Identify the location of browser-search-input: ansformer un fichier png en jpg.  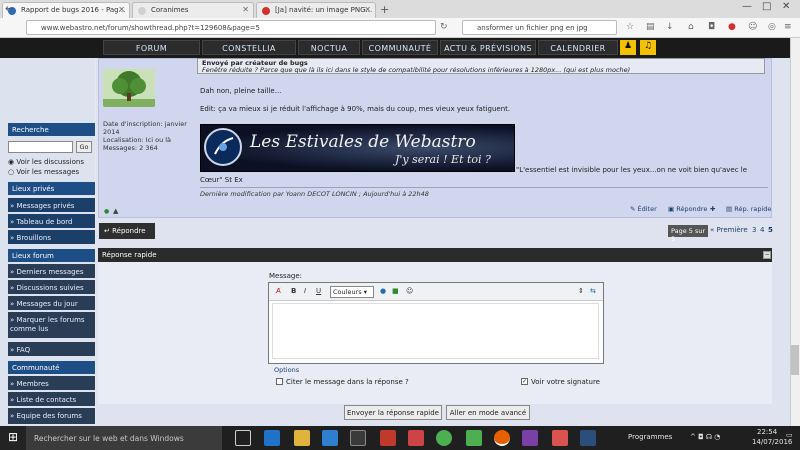
(539, 27).